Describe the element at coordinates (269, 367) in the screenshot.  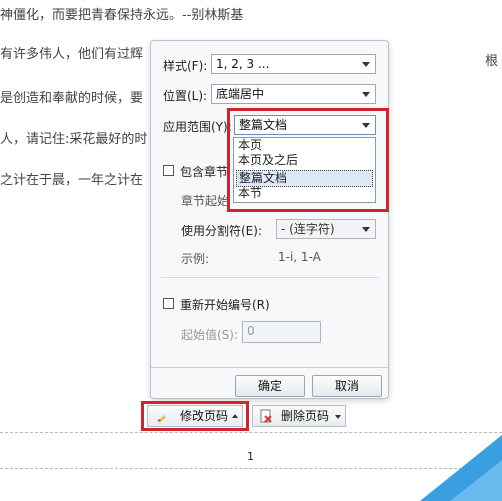
I see `footer-divider` at that location.